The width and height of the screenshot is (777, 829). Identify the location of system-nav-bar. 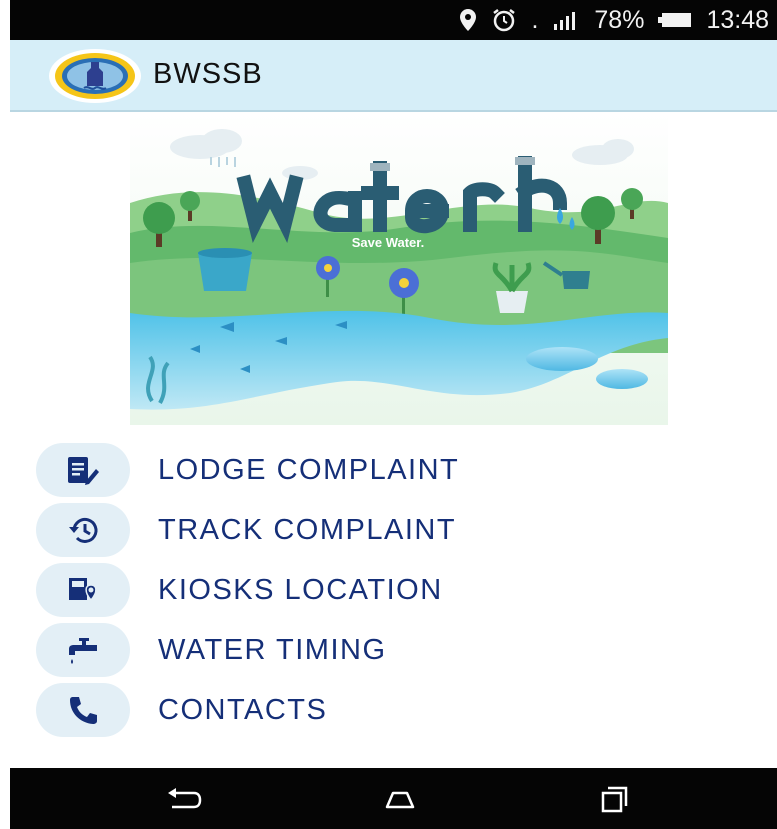
(393, 798).